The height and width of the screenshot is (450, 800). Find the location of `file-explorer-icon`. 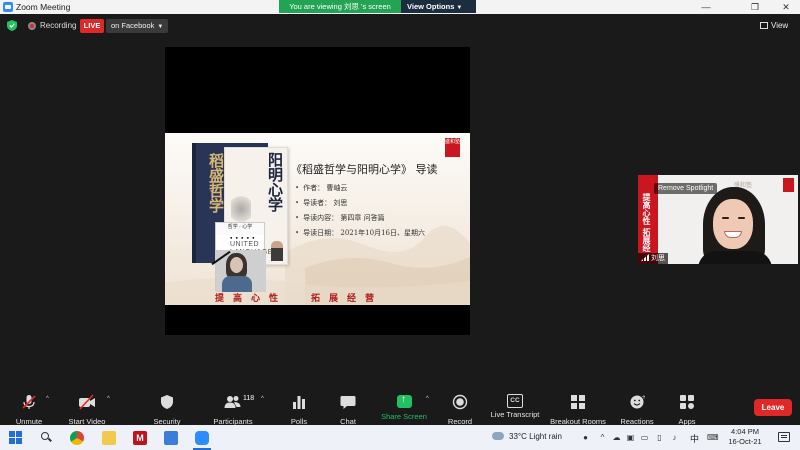

file-explorer-icon is located at coordinates (109, 438).